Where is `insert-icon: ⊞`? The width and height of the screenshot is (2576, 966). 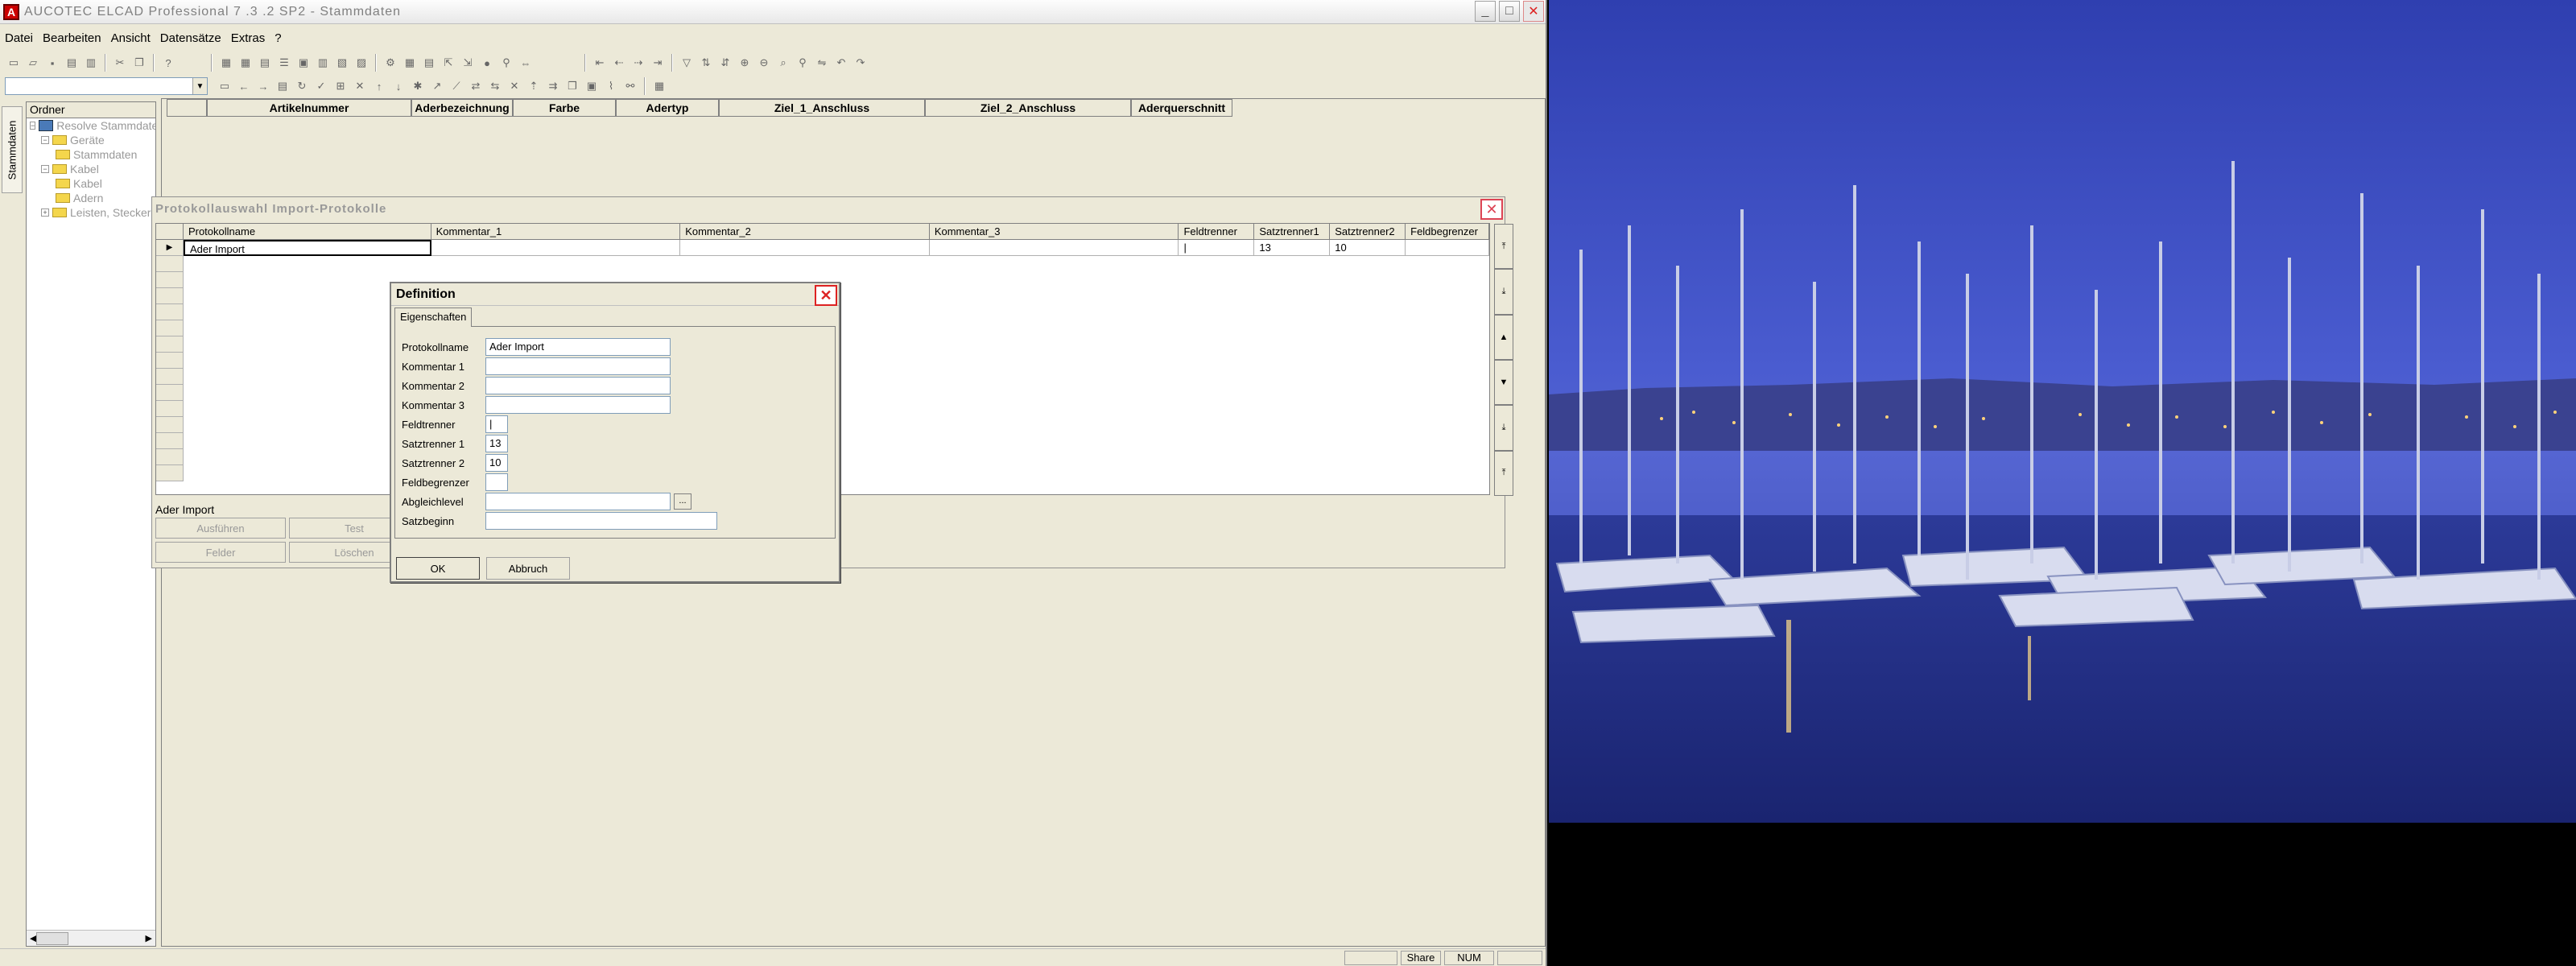
insert-icon: ⊞ is located at coordinates (340, 86).